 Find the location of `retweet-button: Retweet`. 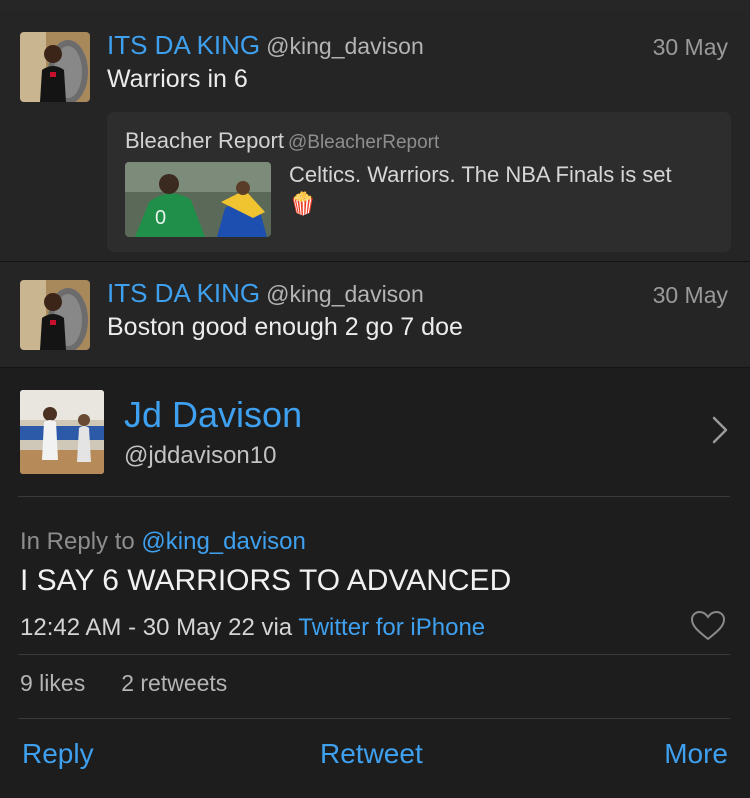

retweet-button: Retweet is located at coordinates (371, 754).